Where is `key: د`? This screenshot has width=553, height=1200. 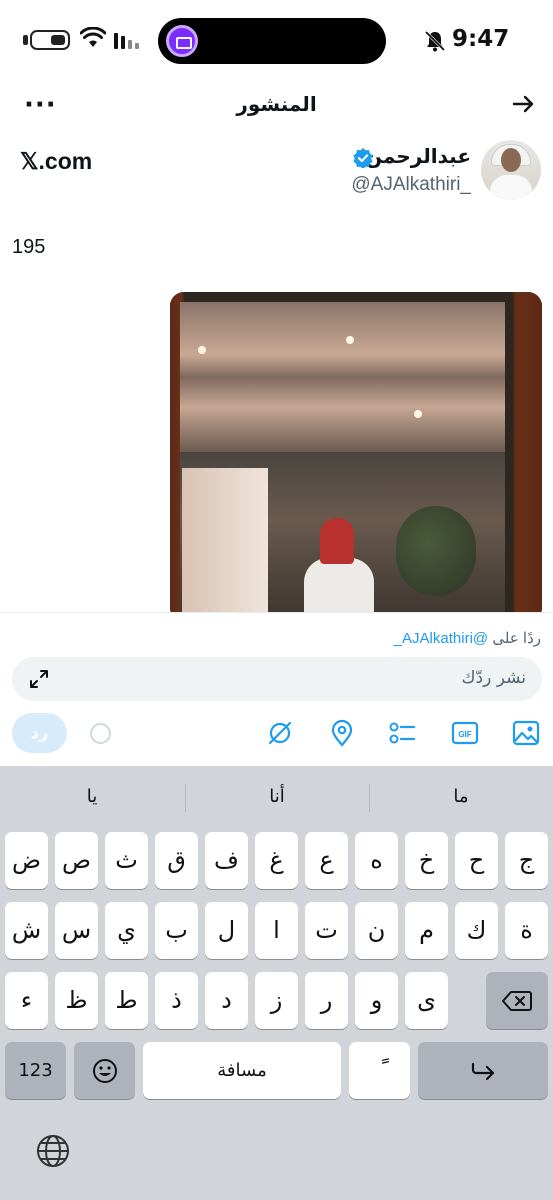 key: د is located at coordinates (226, 1000).